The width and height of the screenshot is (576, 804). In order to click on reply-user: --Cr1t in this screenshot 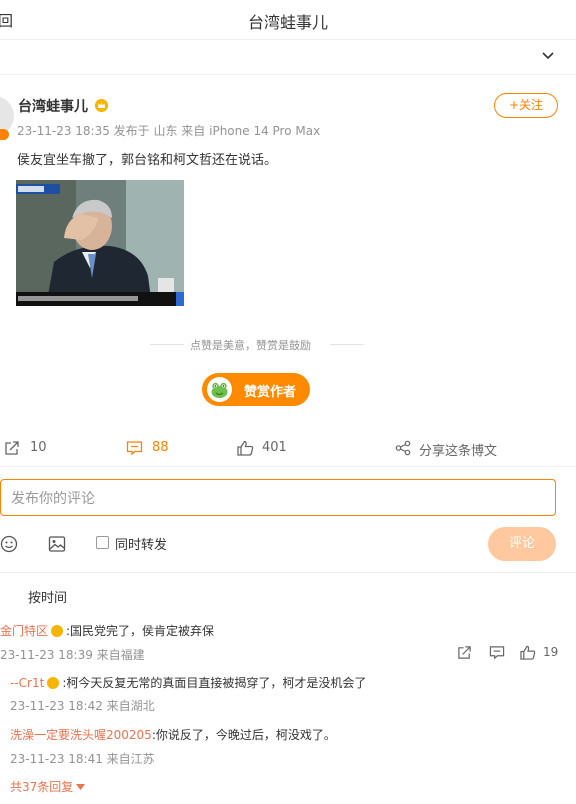, I will do `click(27, 683)`.